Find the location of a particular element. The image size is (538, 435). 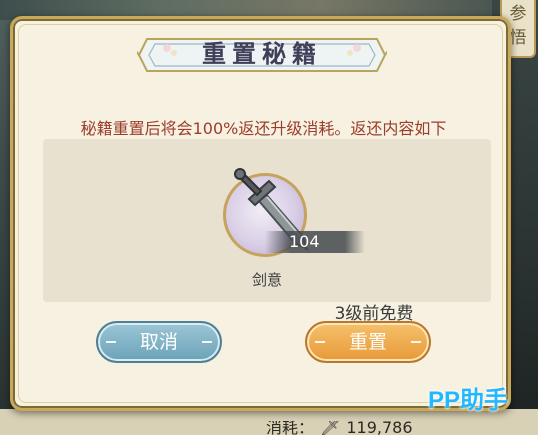

reset-description: 秘籍重置后将会100%返还升级消耗。返还内容如下 is located at coordinates (263, 128).